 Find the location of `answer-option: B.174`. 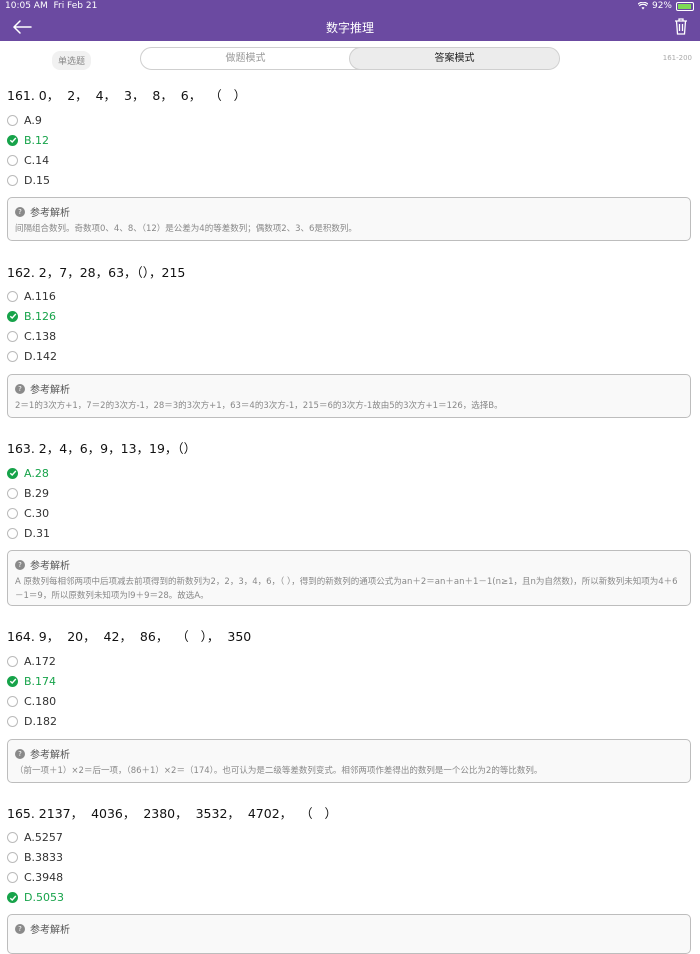

answer-option: B.174 is located at coordinates (31, 681).